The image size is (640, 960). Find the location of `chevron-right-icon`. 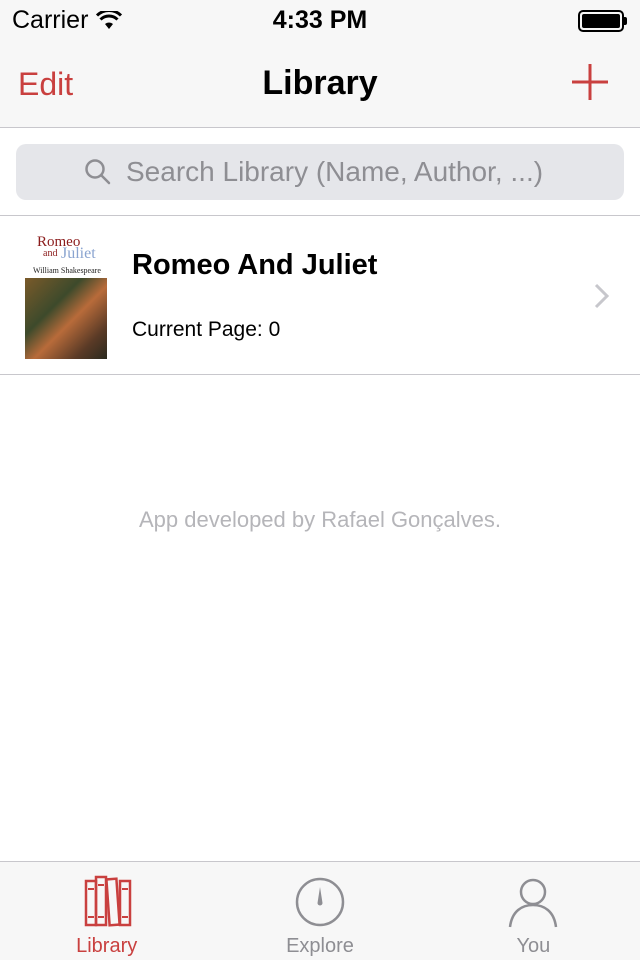

chevron-right-icon is located at coordinates (602, 296).